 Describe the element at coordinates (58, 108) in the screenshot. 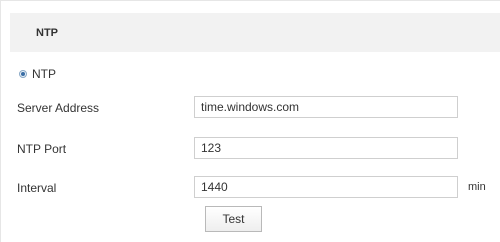

I see `server-address-label: Server Address` at that location.